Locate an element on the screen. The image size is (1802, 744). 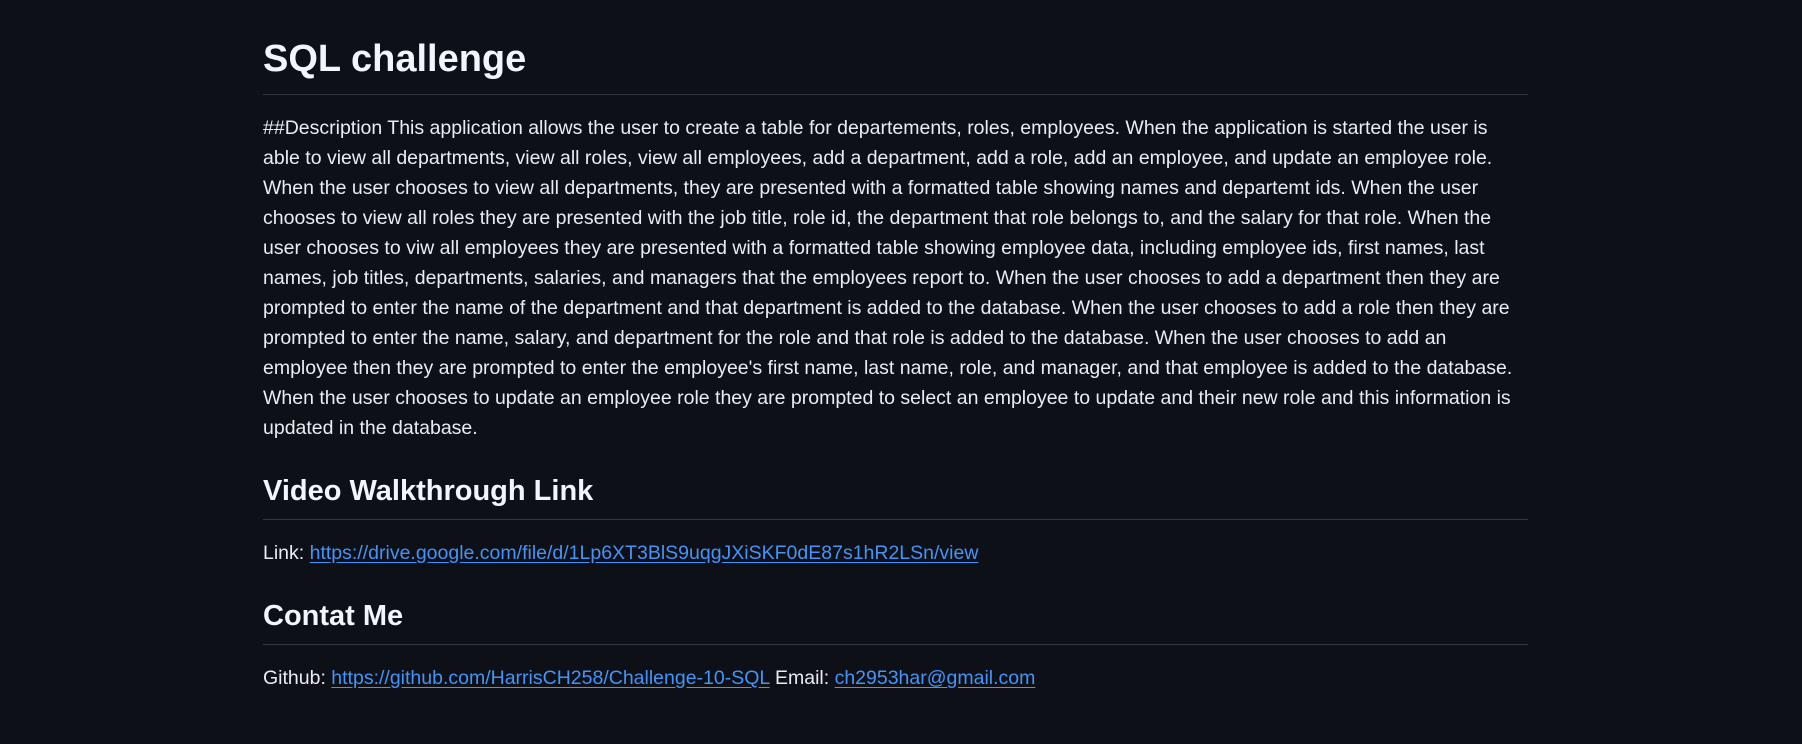
page-title: SQL challenge is located at coordinates (895, 47).